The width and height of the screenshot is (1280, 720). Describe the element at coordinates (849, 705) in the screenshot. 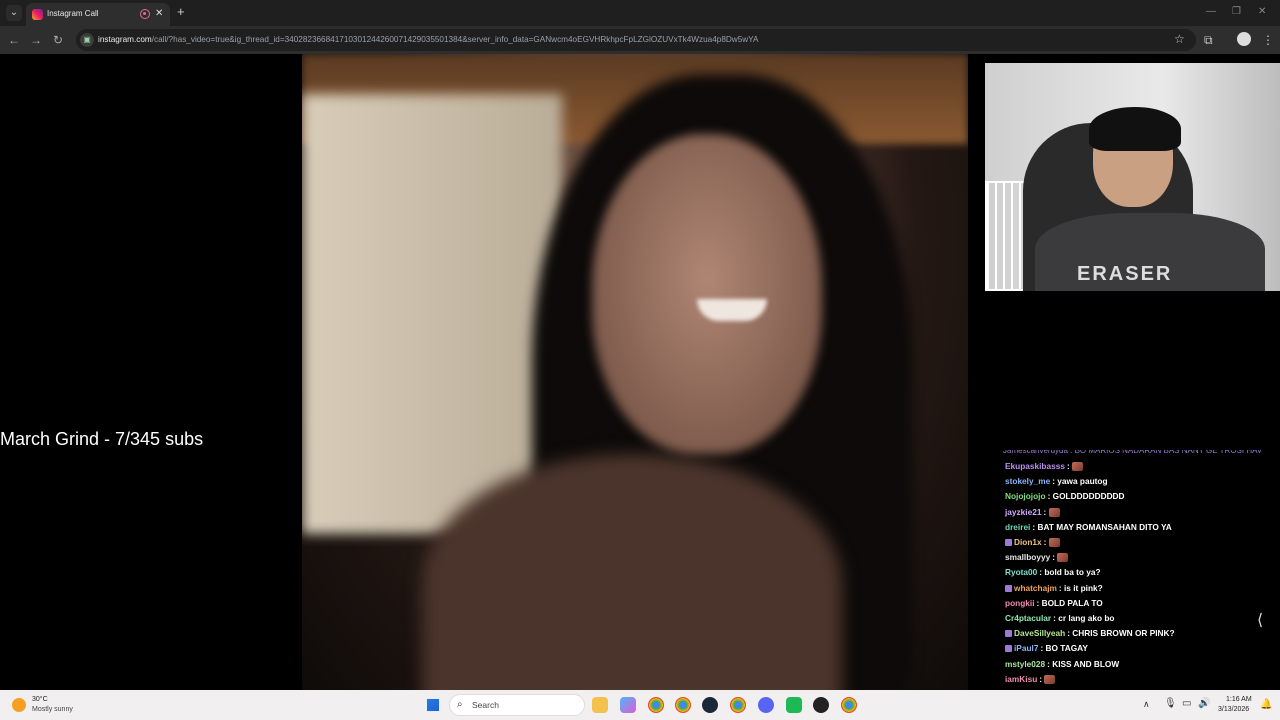

I see `chrome-other-icon` at that location.